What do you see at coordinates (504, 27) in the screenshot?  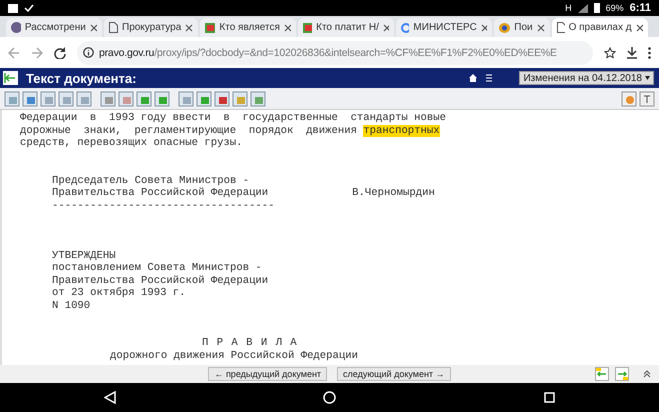 I see `emblem-icon` at bounding box center [504, 27].